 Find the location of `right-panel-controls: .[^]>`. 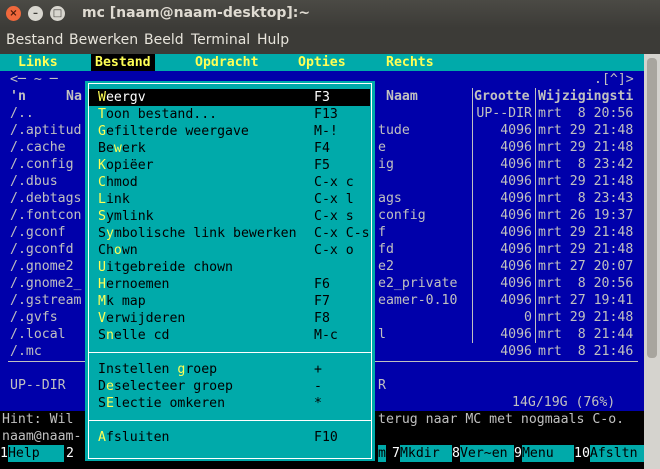

right-panel-controls: .[^]> is located at coordinates (614, 79).